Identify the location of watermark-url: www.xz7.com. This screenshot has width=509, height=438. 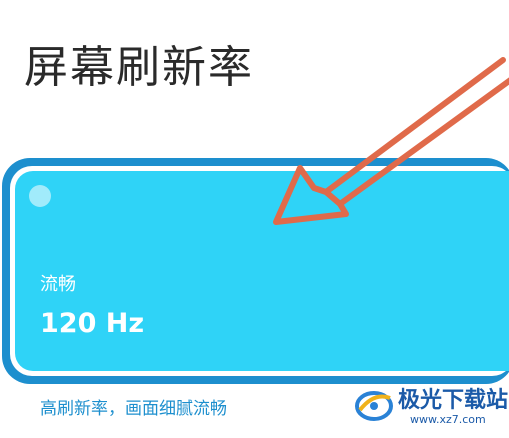
(448, 419).